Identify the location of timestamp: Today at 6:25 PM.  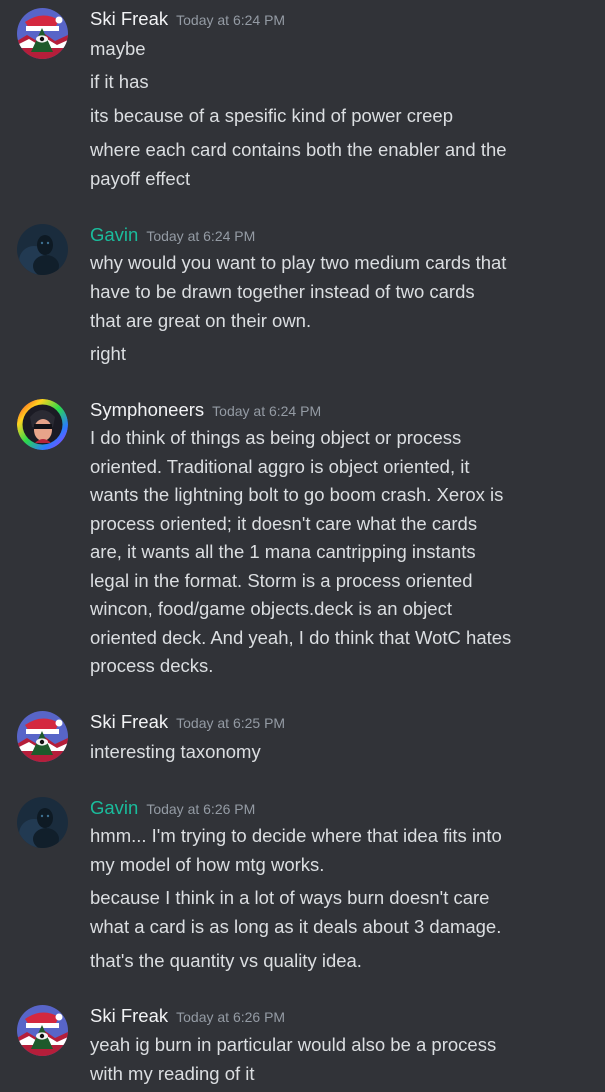
(230, 723).